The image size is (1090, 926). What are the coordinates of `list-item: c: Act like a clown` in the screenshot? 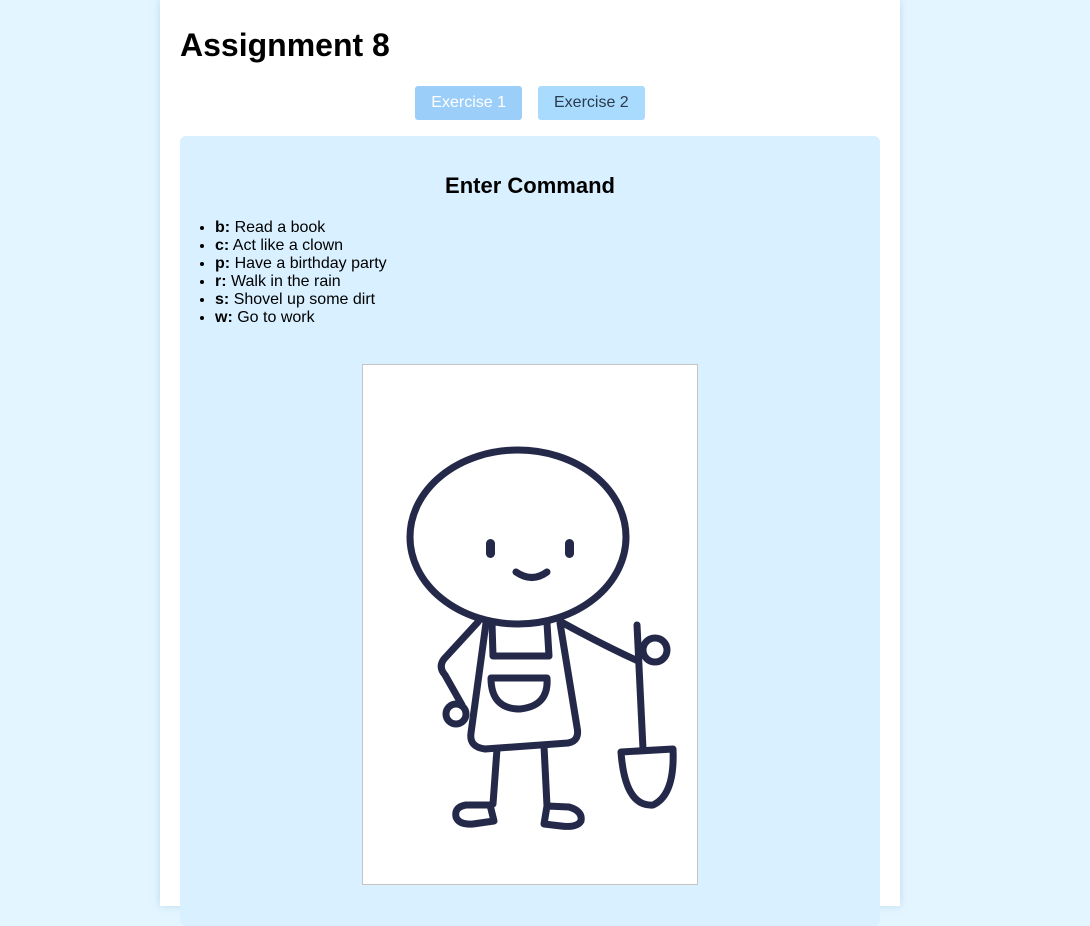 It's located at (301, 246).